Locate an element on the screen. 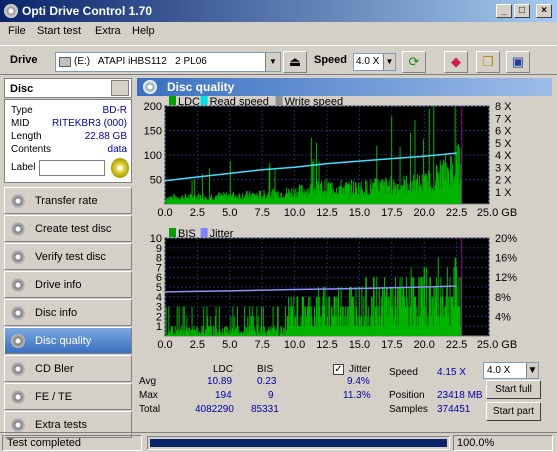  x-tick-label: 12.5 is located at coordinates (326, 213).